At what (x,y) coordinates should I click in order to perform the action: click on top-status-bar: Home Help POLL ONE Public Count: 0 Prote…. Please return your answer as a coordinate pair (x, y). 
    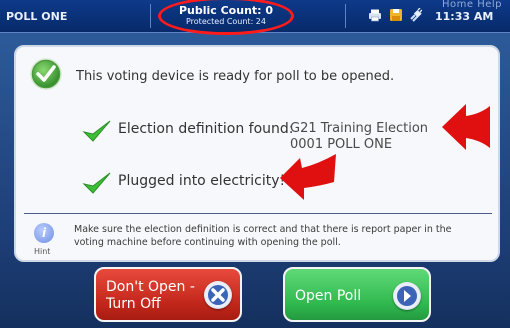
    Looking at the image, I should click on (255, 17).